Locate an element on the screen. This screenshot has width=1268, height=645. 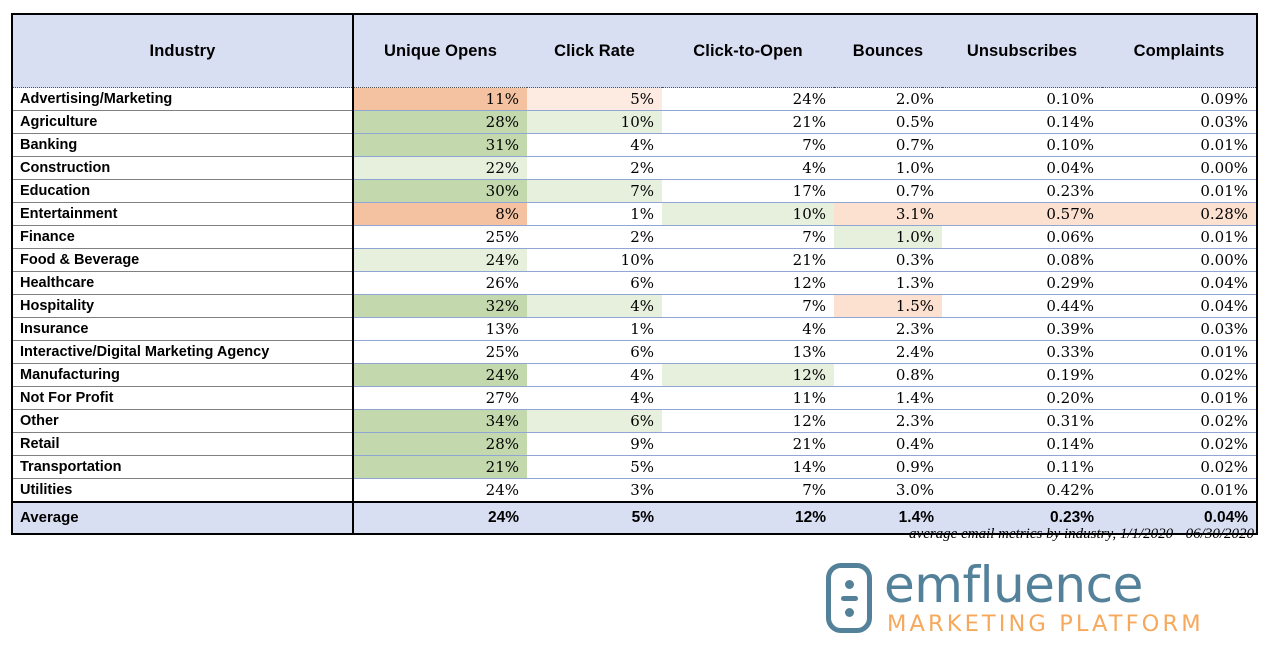
cell-click-to-open: 10% is located at coordinates (748, 214).